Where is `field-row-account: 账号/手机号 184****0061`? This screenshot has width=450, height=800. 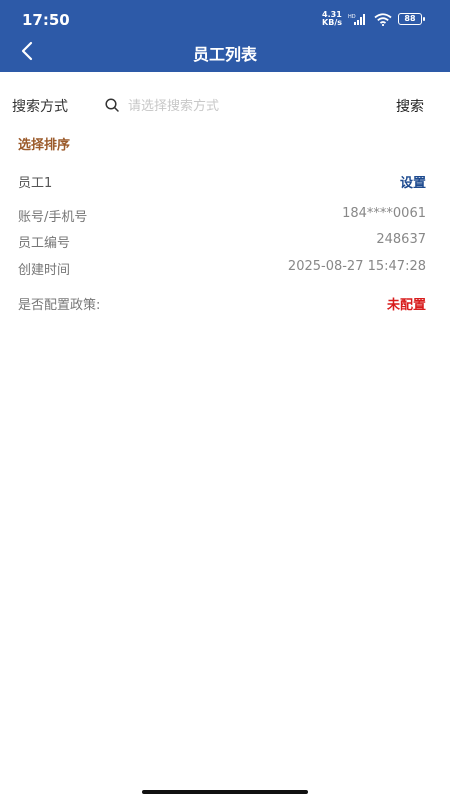
field-row-account: 账号/手机号 184****0061 is located at coordinates (222, 217).